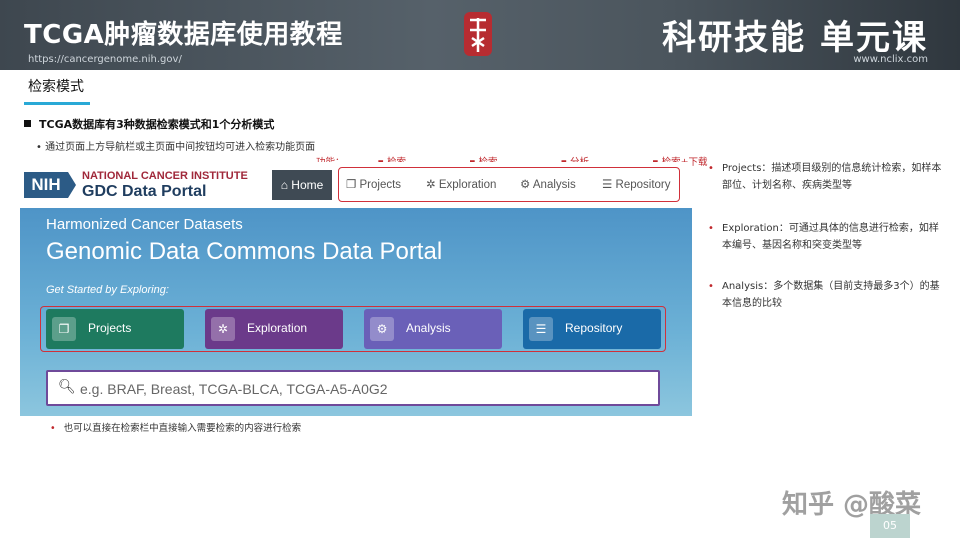 This screenshot has height=540, width=960. What do you see at coordinates (548, 185) in the screenshot?
I see `nav-analysis: ⚙ Analysis` at bounding box center [548, 185].